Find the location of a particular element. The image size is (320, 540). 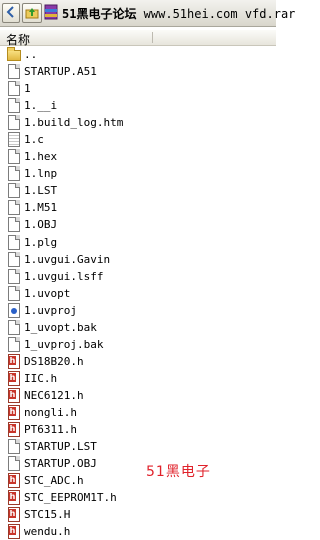

back-button is located at coordinates (11, 13).